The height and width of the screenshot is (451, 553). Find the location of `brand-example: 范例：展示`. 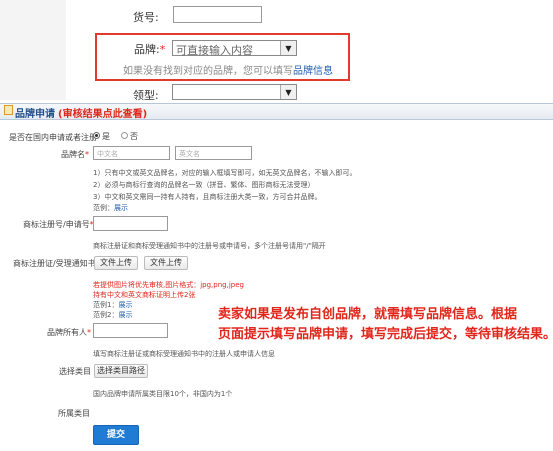

brand-example: 范例：展示 is located at coordinates (110, 208).